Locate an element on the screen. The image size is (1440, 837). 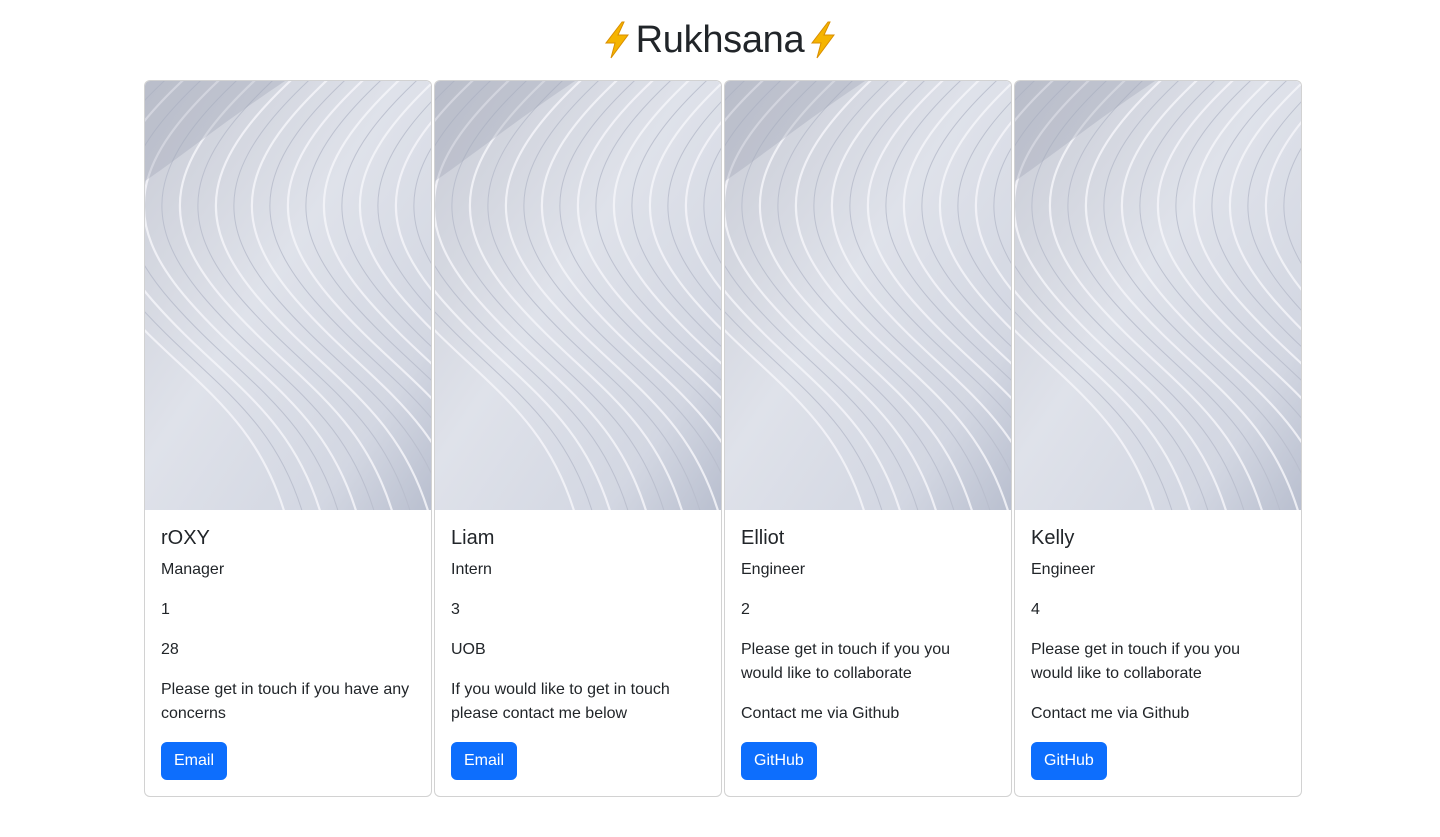
employee-name: Kelly is located at coordinates (1053, 538).